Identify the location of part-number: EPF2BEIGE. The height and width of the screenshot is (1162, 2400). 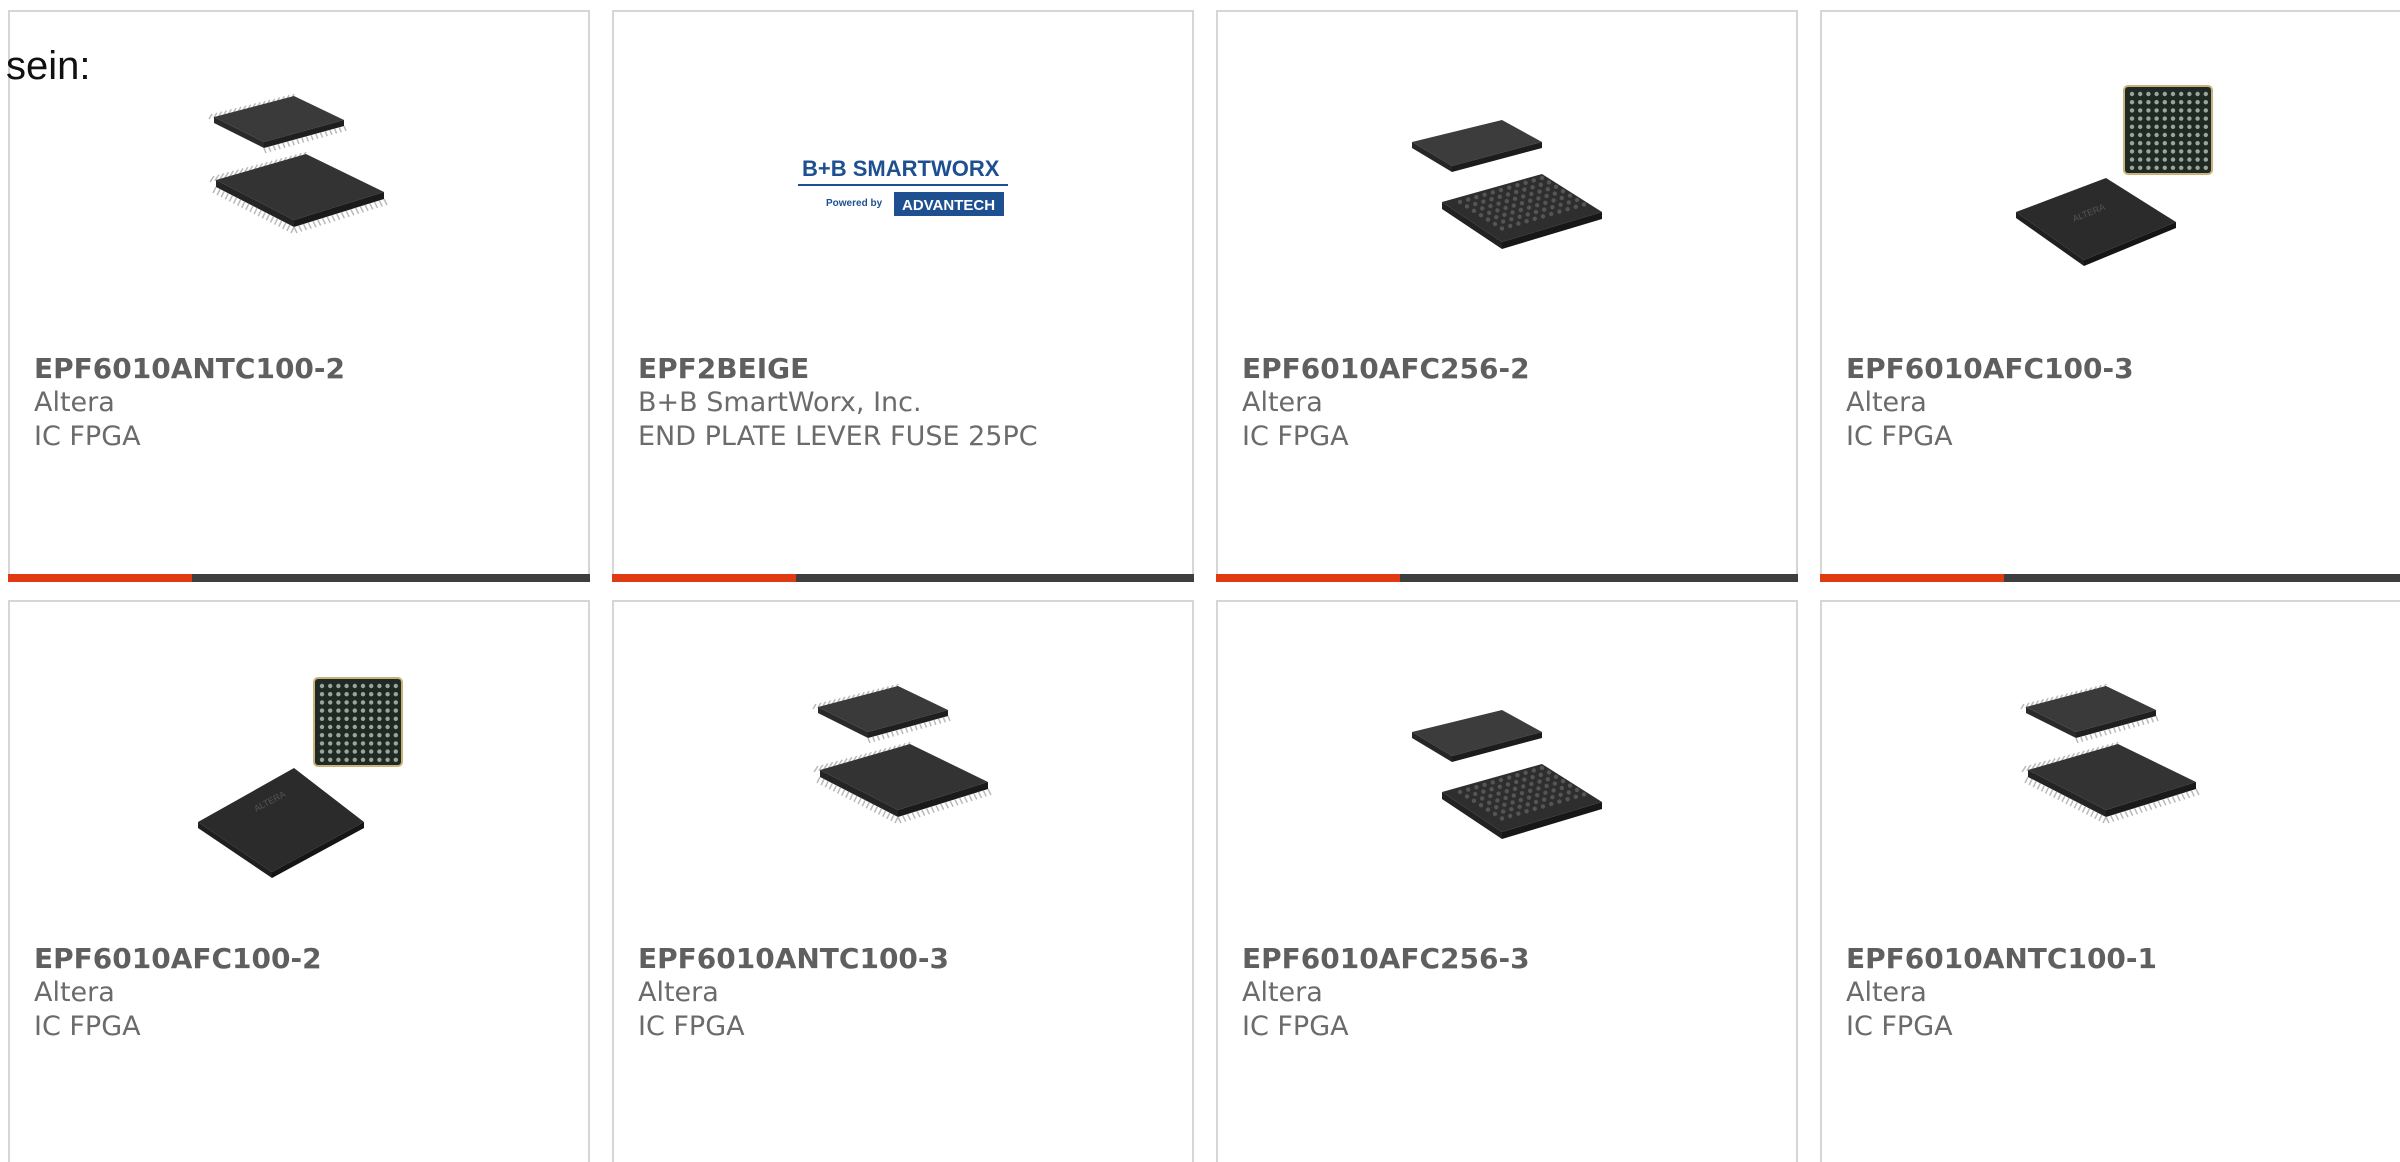
(723, 369).